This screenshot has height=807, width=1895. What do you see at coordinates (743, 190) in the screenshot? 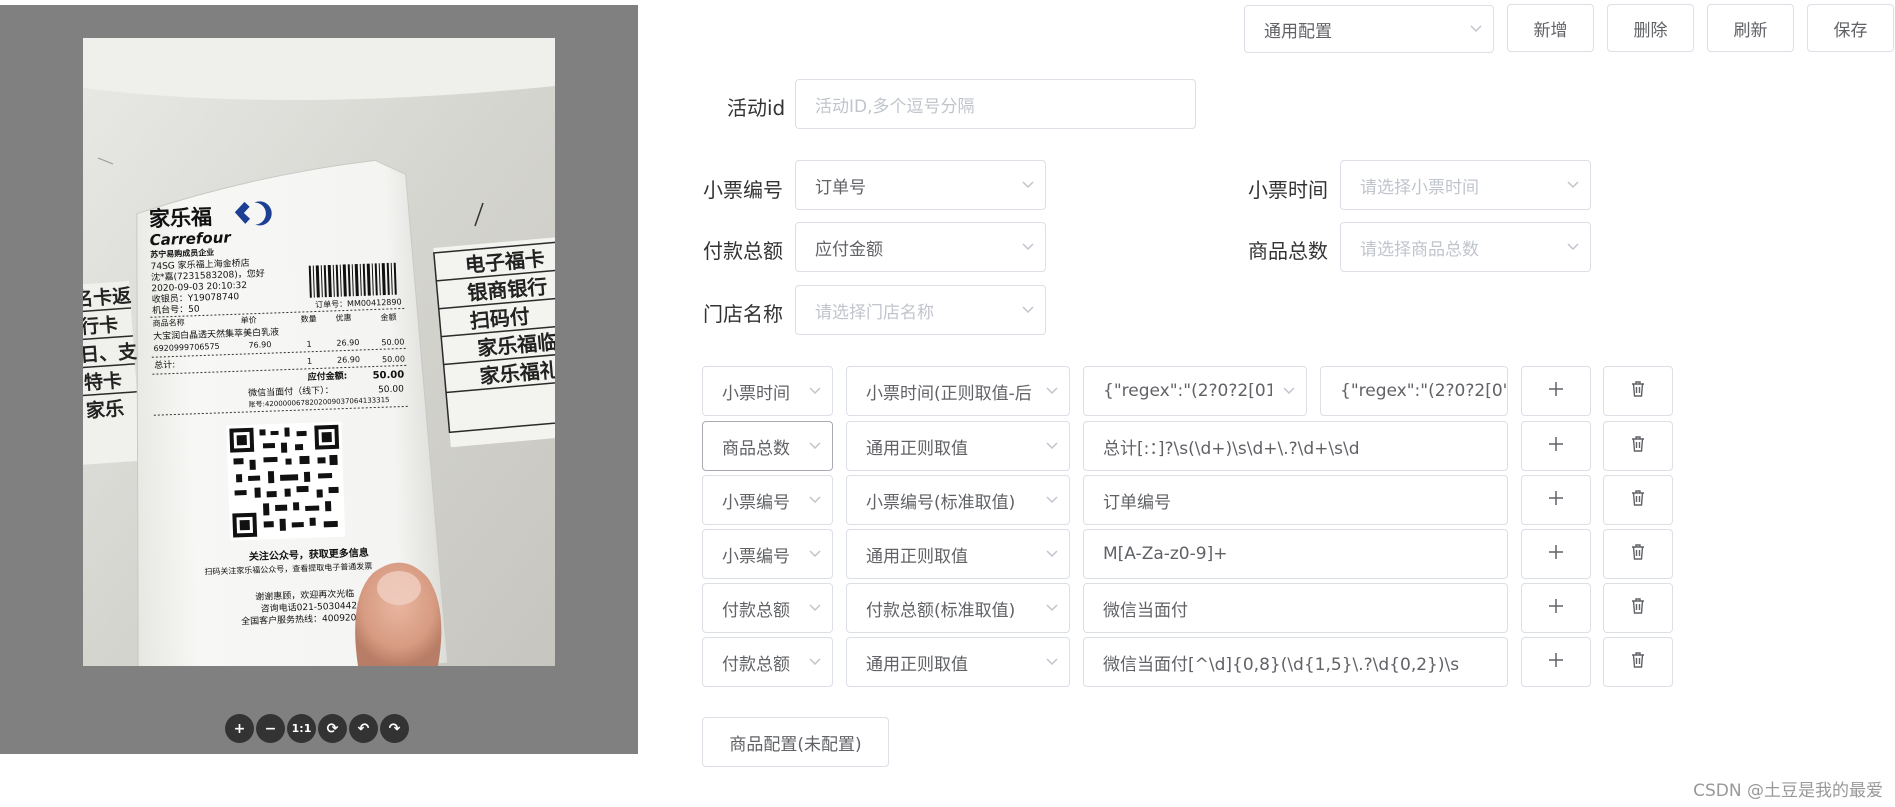
I see `ticket-no-label: 小票编号` at bounding box center [743, 190].